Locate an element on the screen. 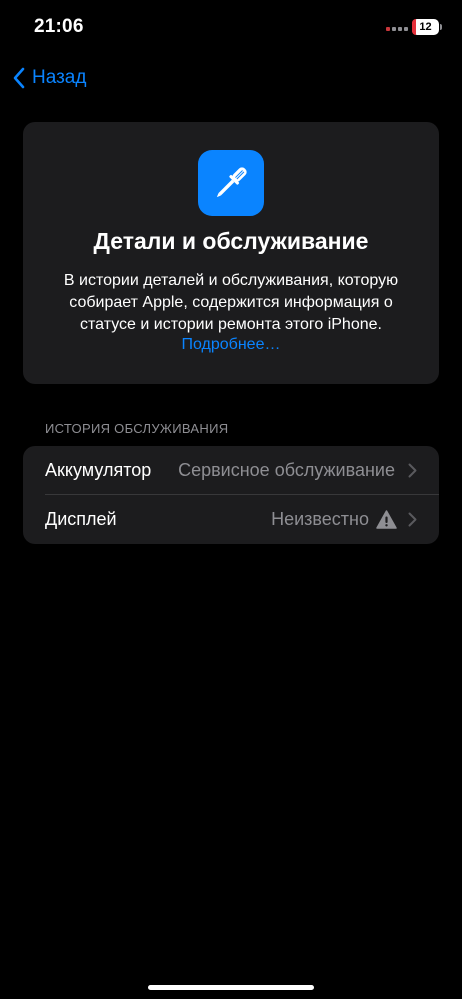 Image resolution: width=462 pixels, height=999 pixels. display-row-value: Неизвестно is located at coordinates (320, 519).